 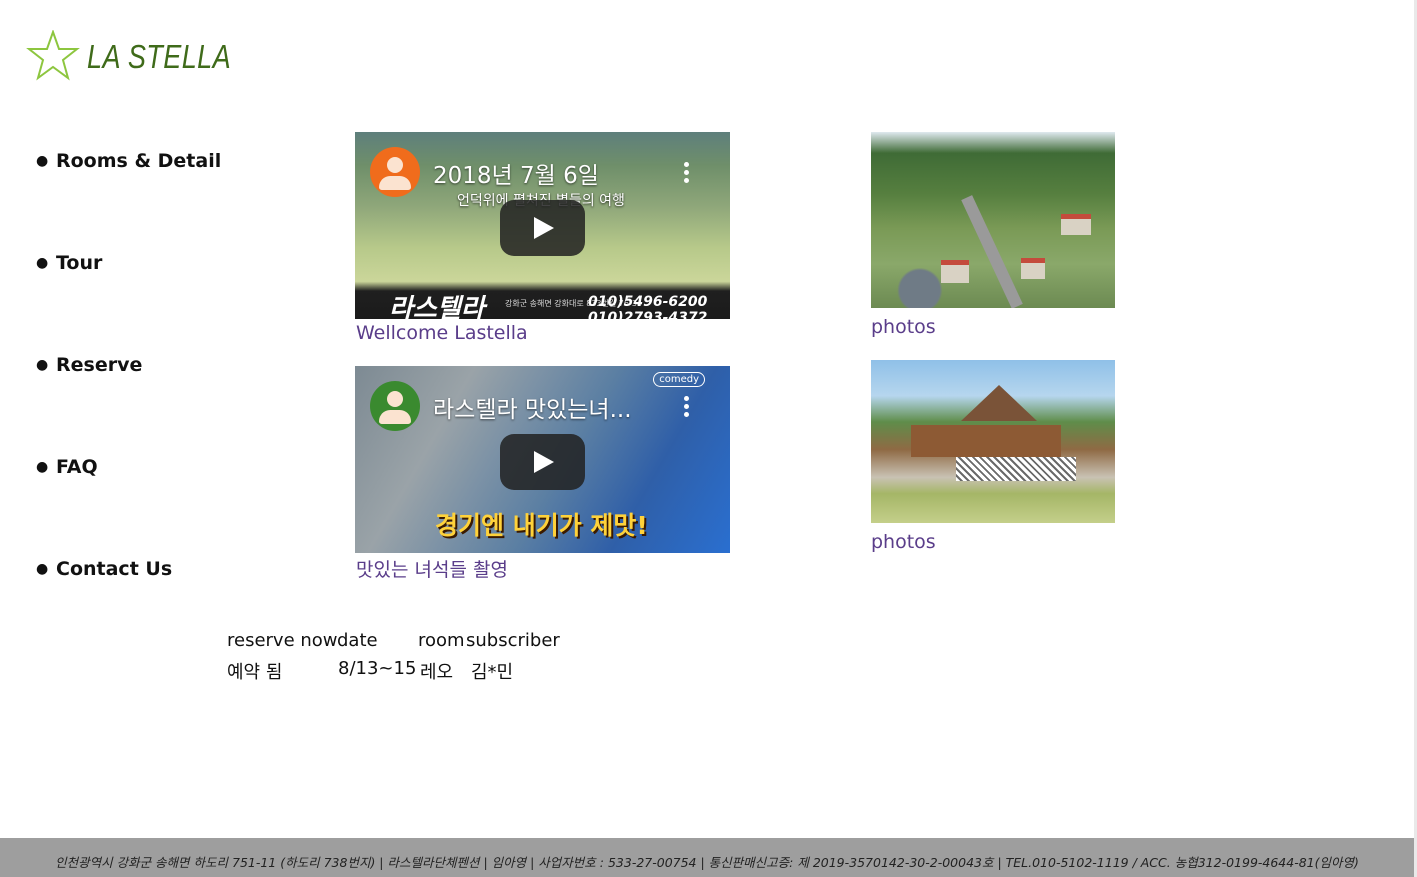 What do you see at coordinates (79, 263) in the screenshot?
I see `nav-link-tour: Tour` at bounding box center [79, 263].